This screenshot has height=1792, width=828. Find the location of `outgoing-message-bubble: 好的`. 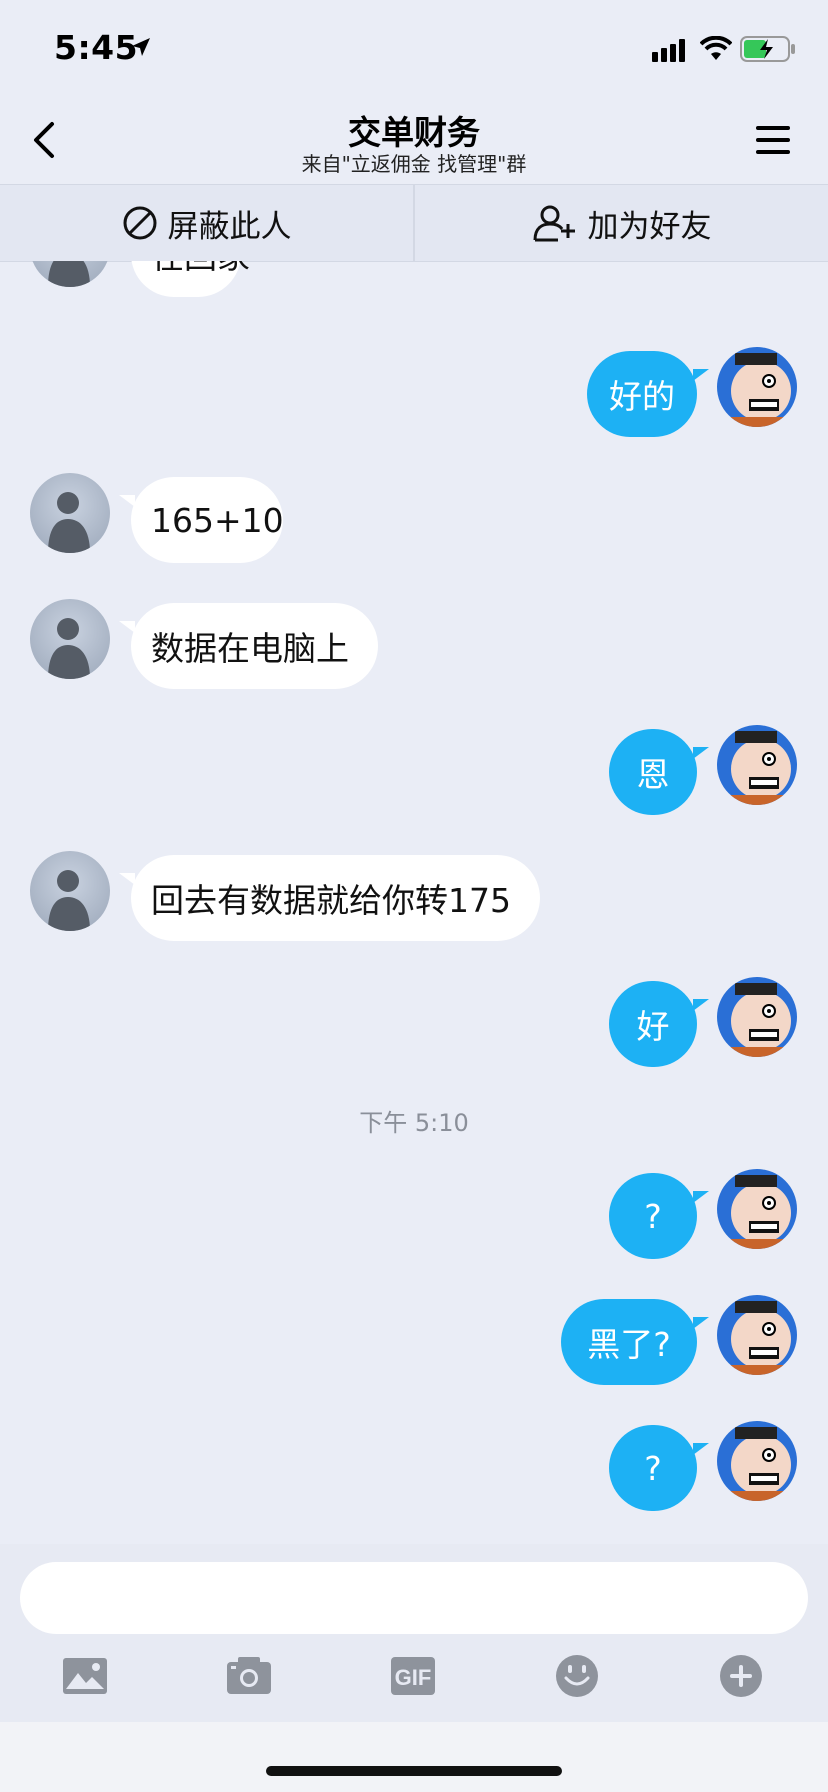

outgoing-message-bubble: 好的 is located at coordinates (648, 394).